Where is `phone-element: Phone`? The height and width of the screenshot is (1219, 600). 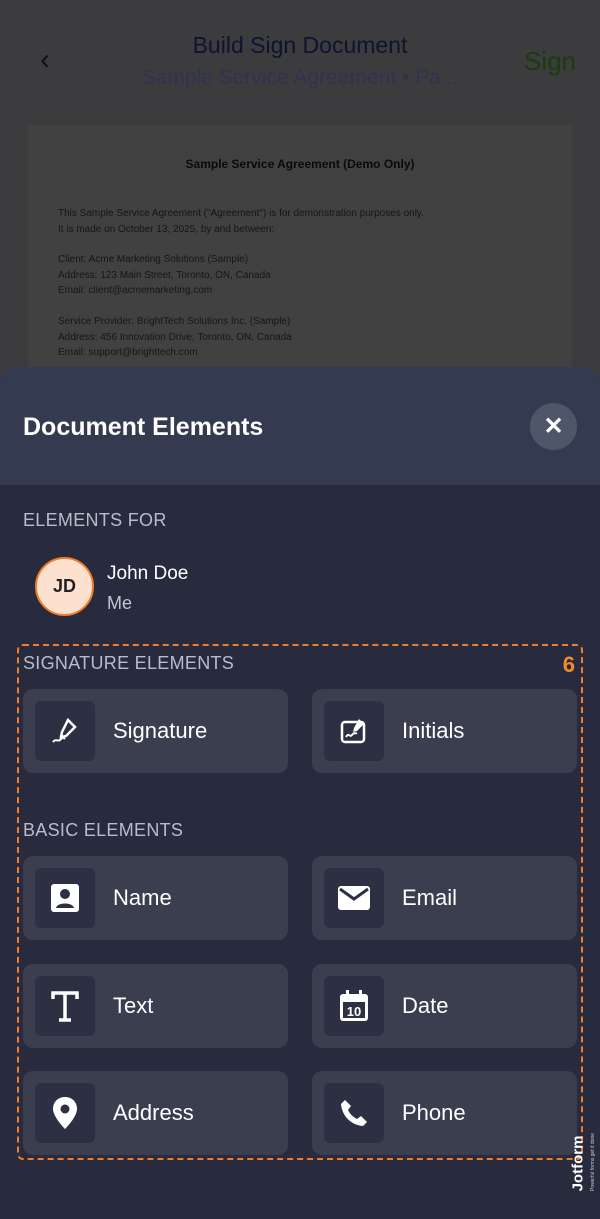 phone-element: Phone is located at coordinates (444, 1113).